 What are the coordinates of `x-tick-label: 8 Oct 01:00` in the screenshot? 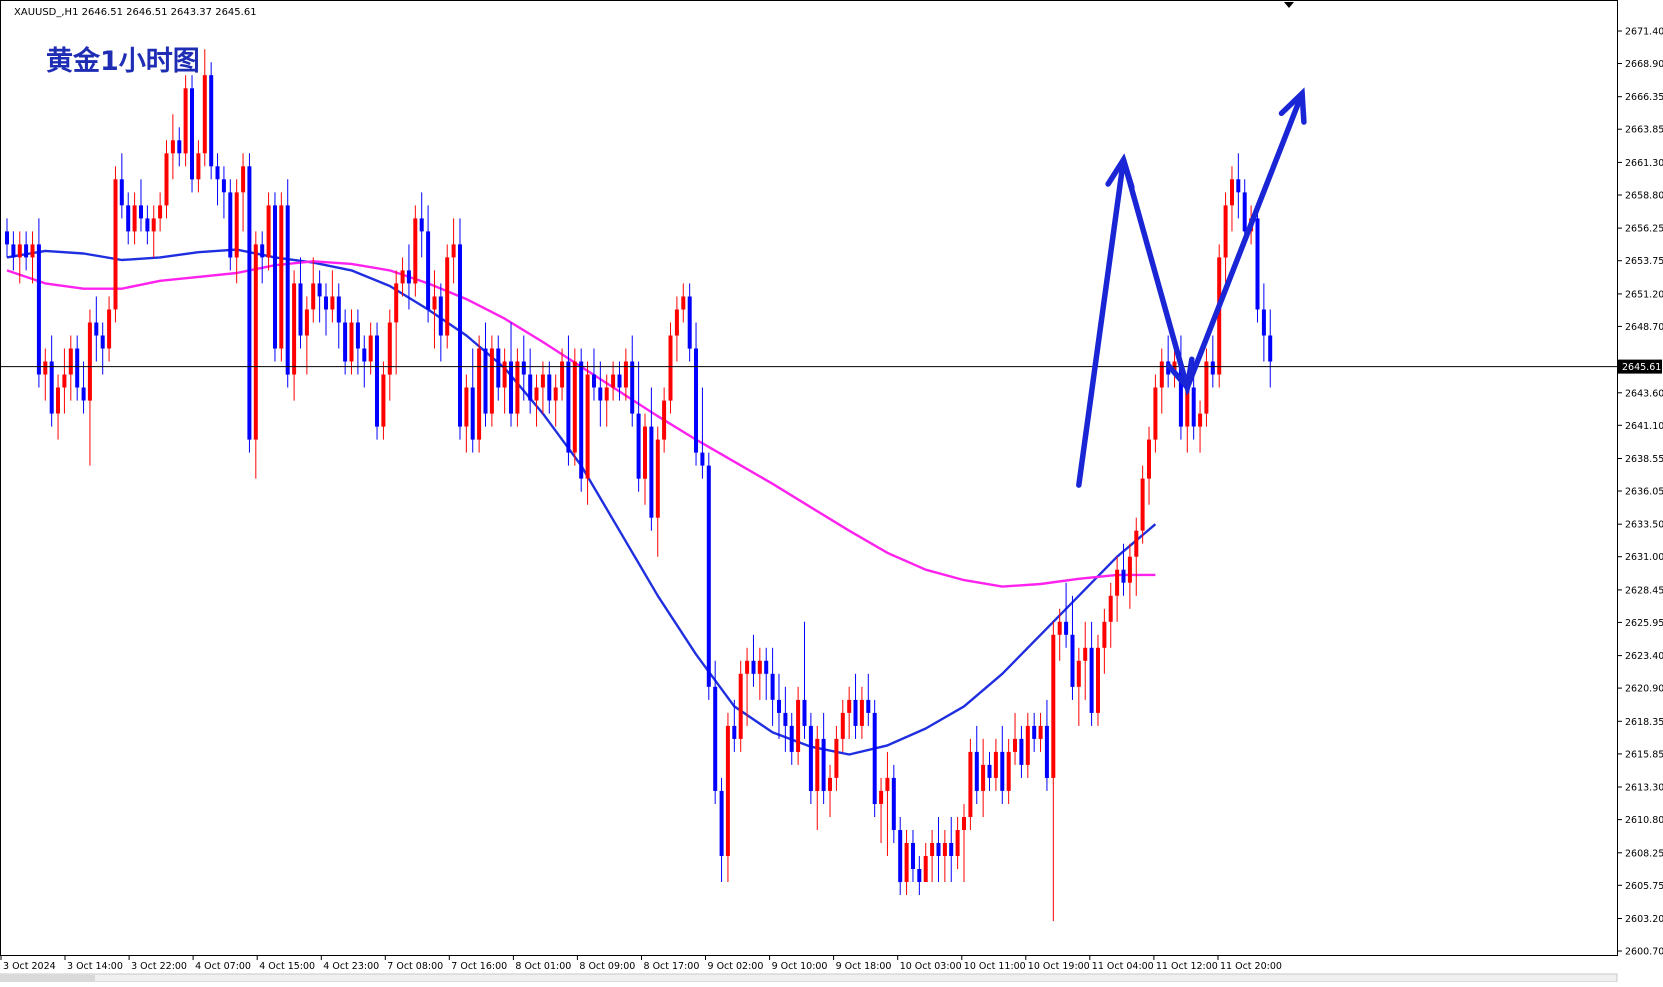 It's located at (543, 966).